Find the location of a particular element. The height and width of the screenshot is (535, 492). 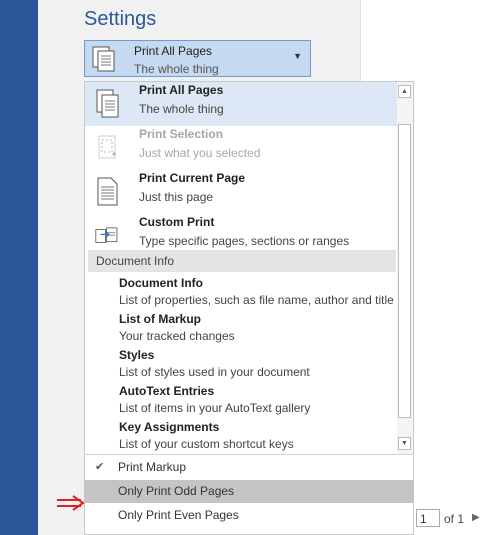

option-title: Print All Pages is located at coordinates (181, 90).